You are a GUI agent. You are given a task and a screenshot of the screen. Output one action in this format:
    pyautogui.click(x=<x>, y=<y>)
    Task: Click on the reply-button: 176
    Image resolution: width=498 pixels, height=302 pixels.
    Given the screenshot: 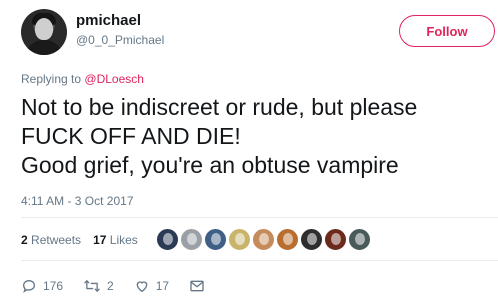 What is the action you would take?
    pyautogui.click(x=42, y=286)
    